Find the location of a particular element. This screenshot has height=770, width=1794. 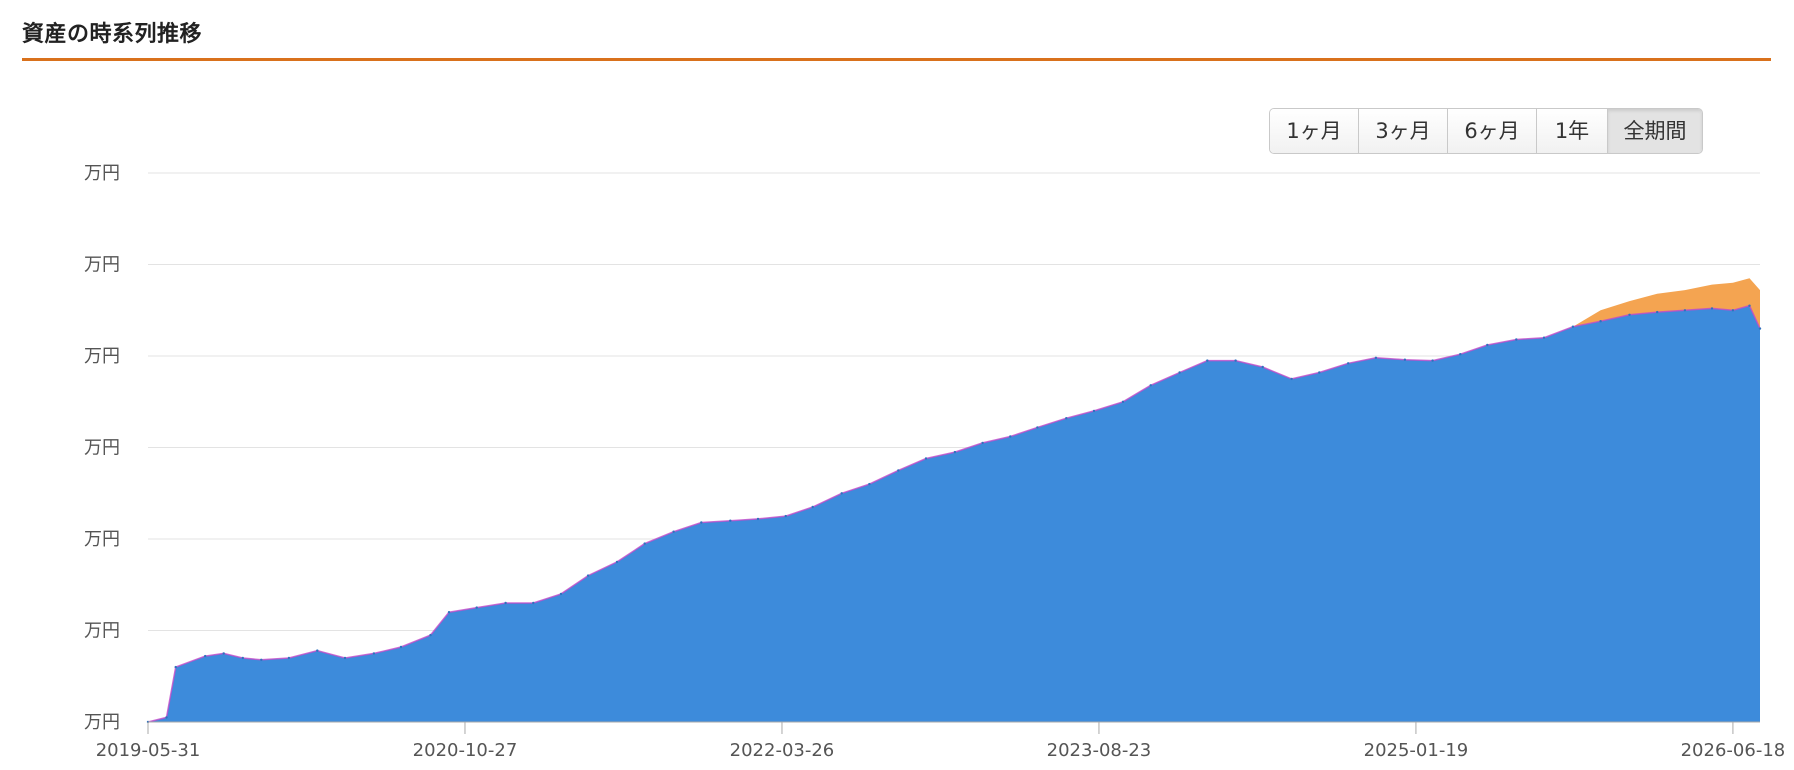

x-tick-label: 2023-08-23 is located at coordinates (1099, 750).